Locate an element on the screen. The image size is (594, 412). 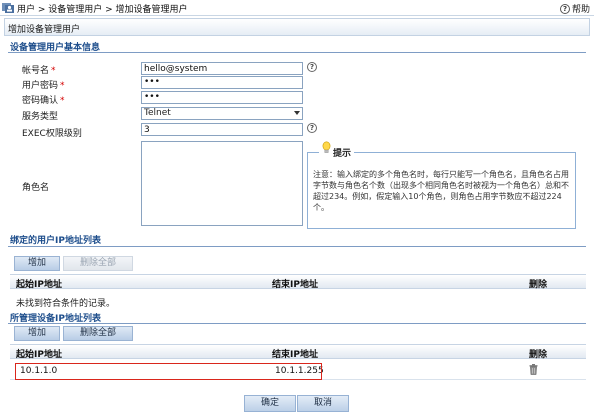
password-label: 用户密码 * is located at coordinates (43, 84).